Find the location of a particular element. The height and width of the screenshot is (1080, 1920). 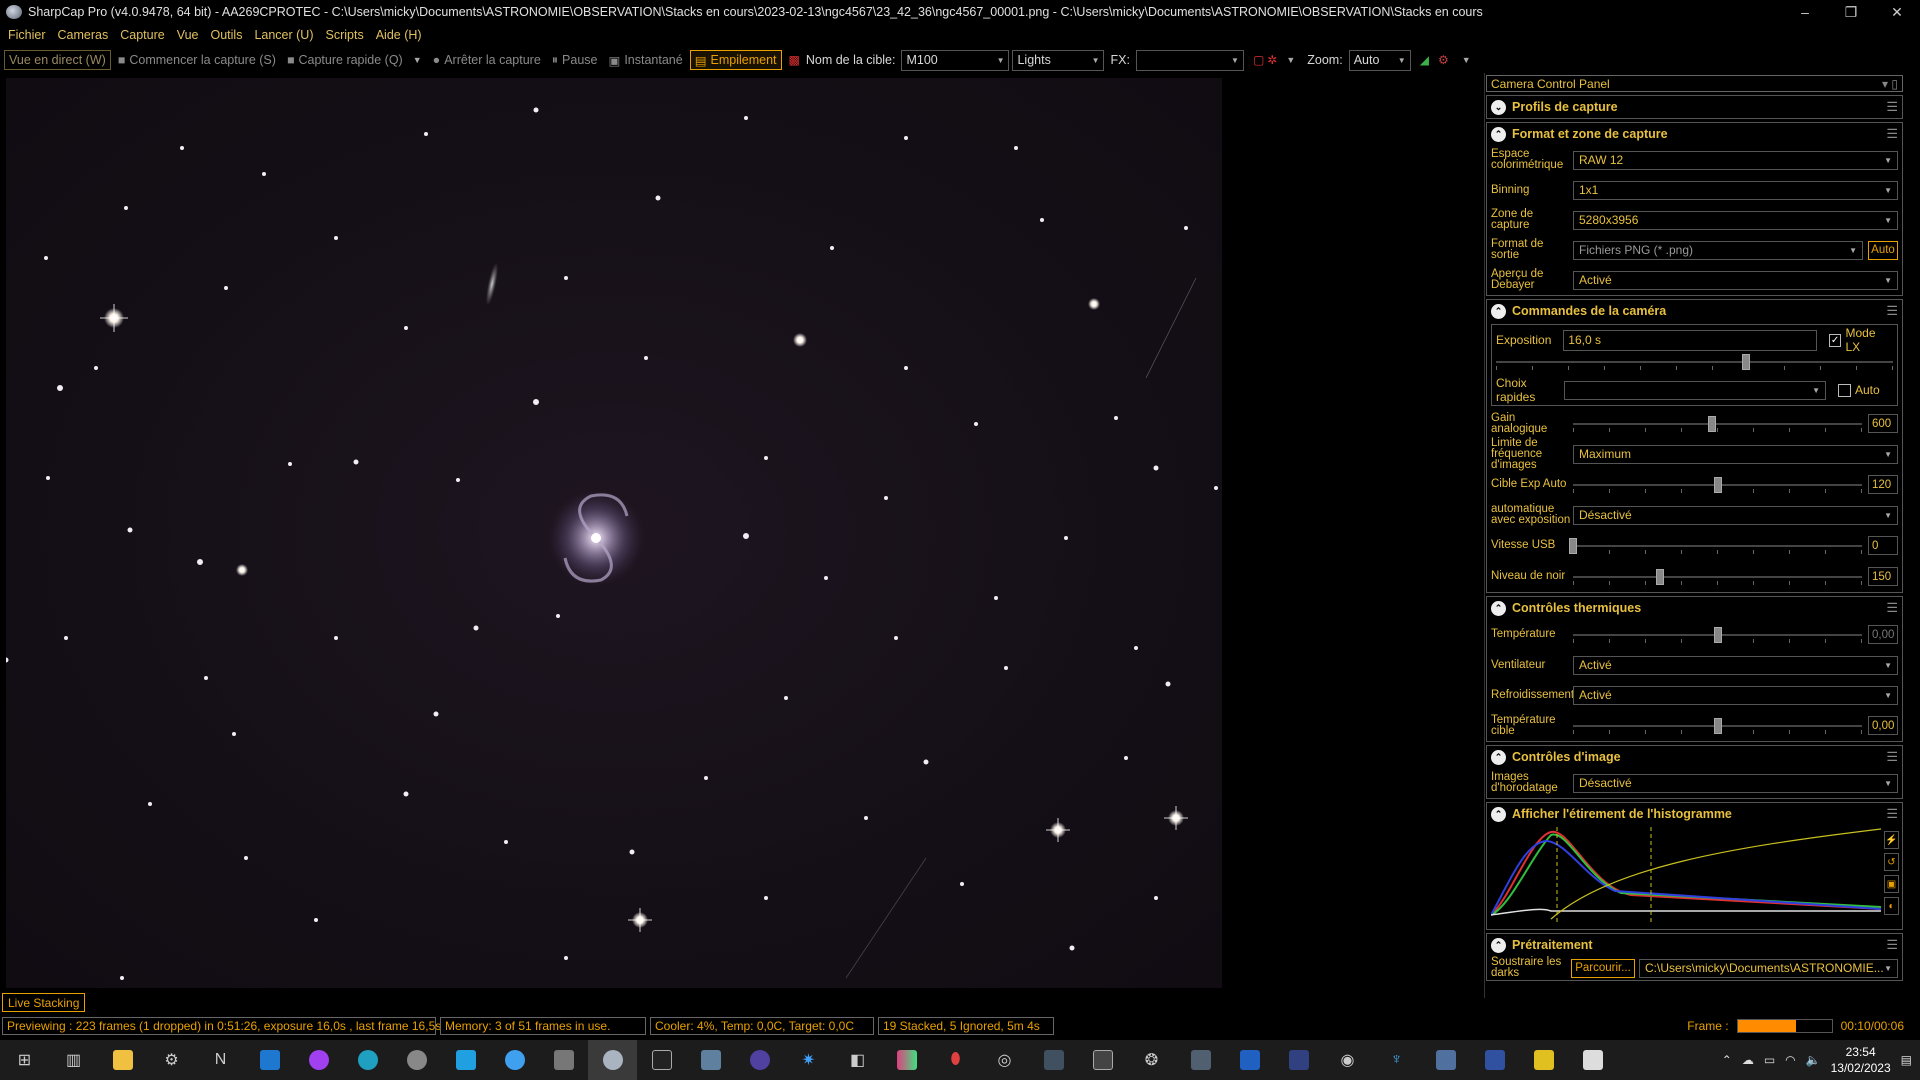

gain-slider is located at coordinates (1717, 424).